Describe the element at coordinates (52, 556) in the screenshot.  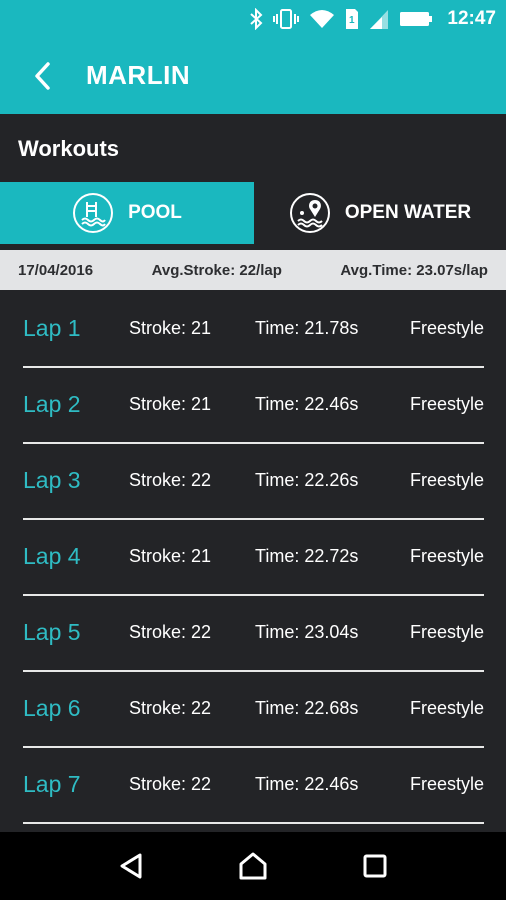
I see `lap-label: Lap 4` at that location.